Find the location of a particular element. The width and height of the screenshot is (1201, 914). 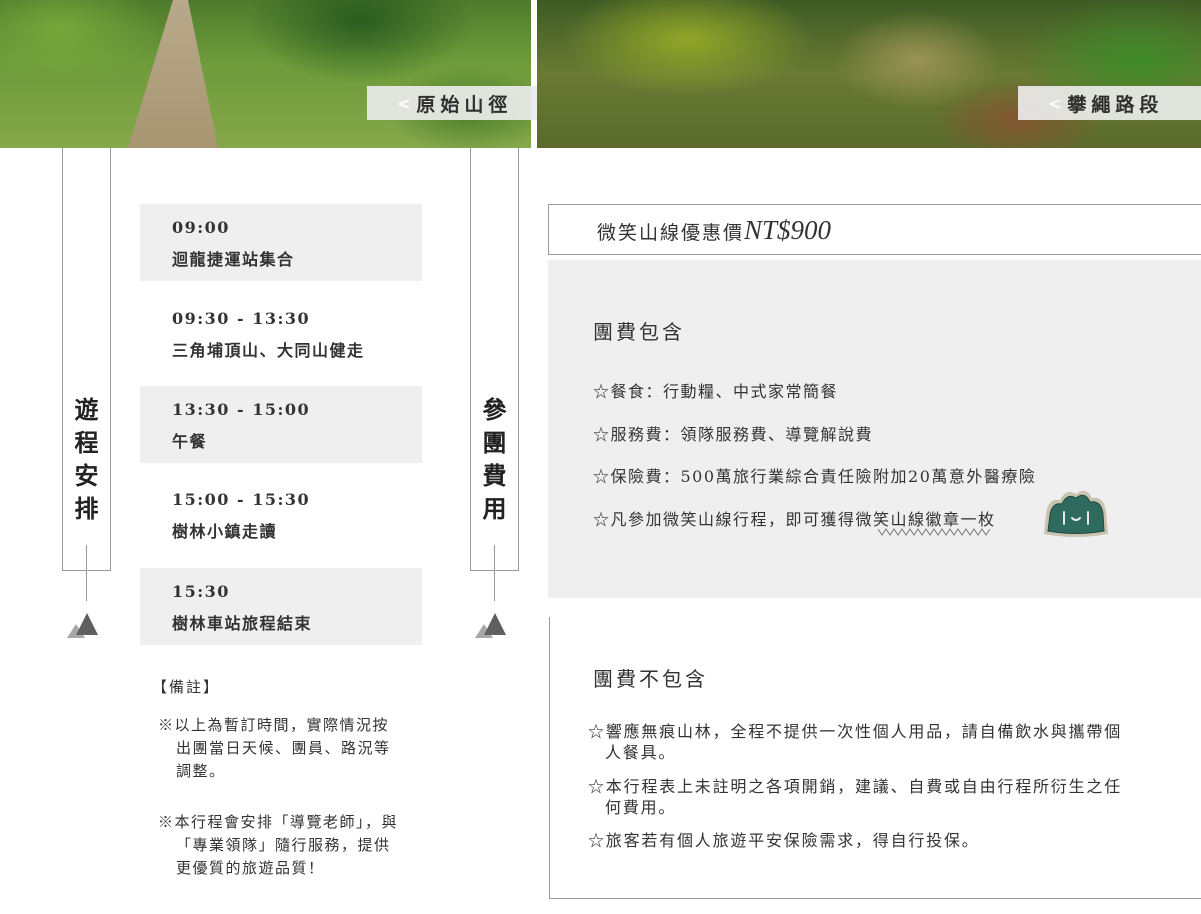

photo-label-trail-text: 原始山徑 is located at coordinates (464, 104).